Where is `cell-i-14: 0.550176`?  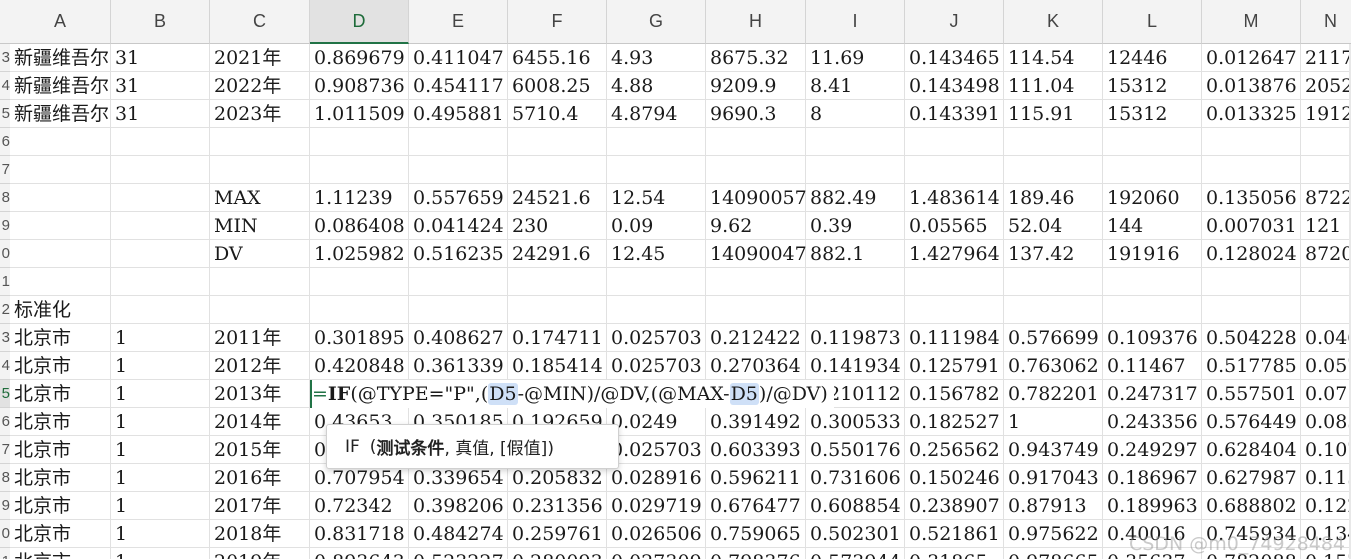
cell-i-14: 0.550176 is located at coordinates (855, 450).